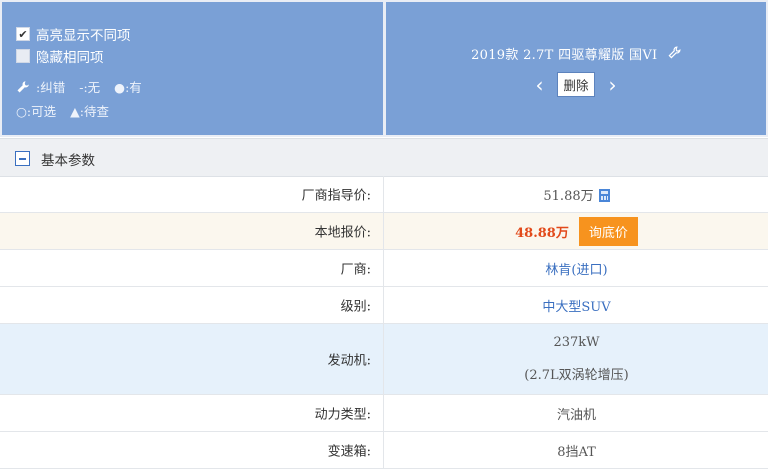  Describe the element at coordinates (576, 68) in the screenshot. I see `car-column-header: 2019款 2.7T 四驱尊耀版 国VI ‹ 删除 ›` at that location.